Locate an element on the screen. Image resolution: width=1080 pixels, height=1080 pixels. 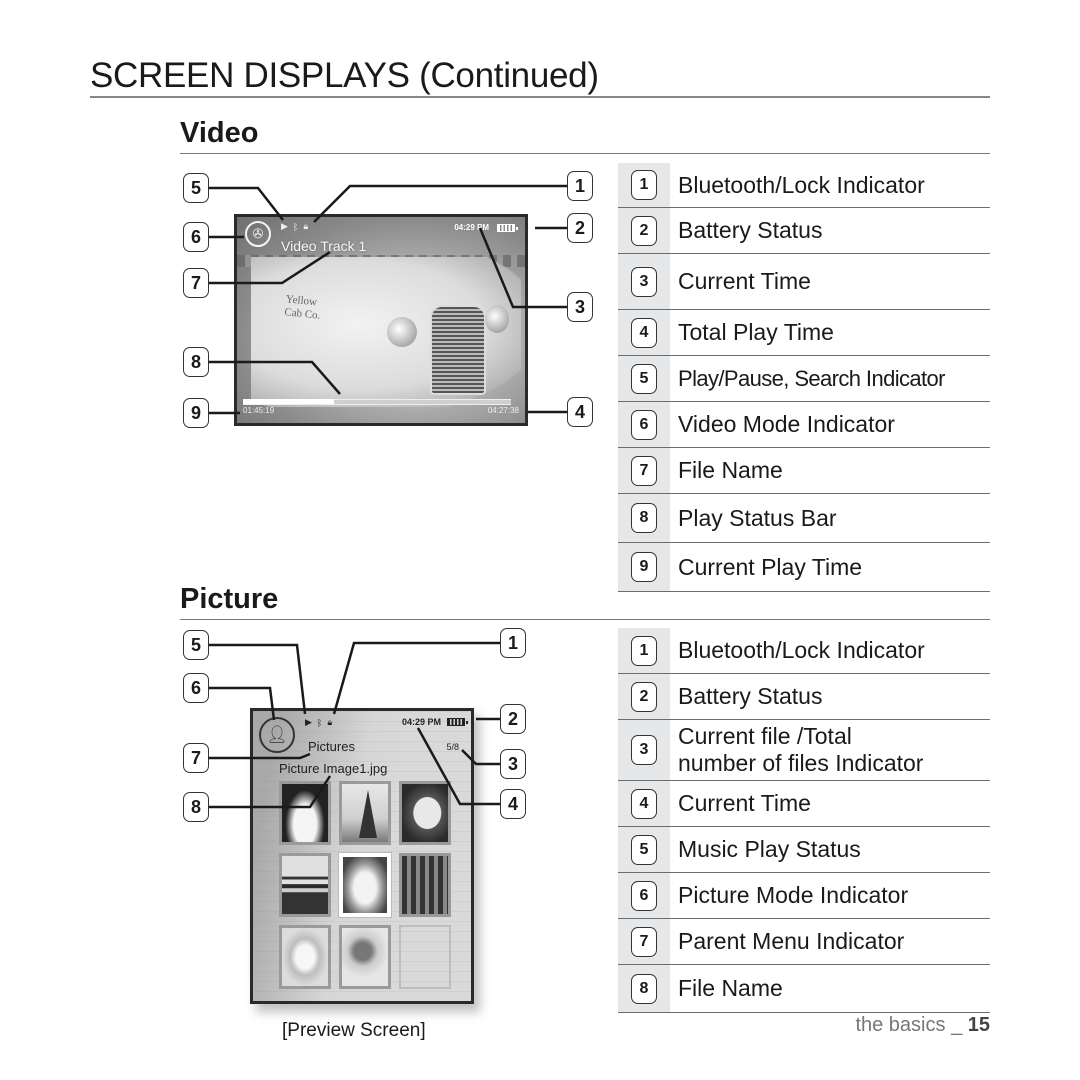
picture-callout-8: 8 is located at coordinates (196, 807).